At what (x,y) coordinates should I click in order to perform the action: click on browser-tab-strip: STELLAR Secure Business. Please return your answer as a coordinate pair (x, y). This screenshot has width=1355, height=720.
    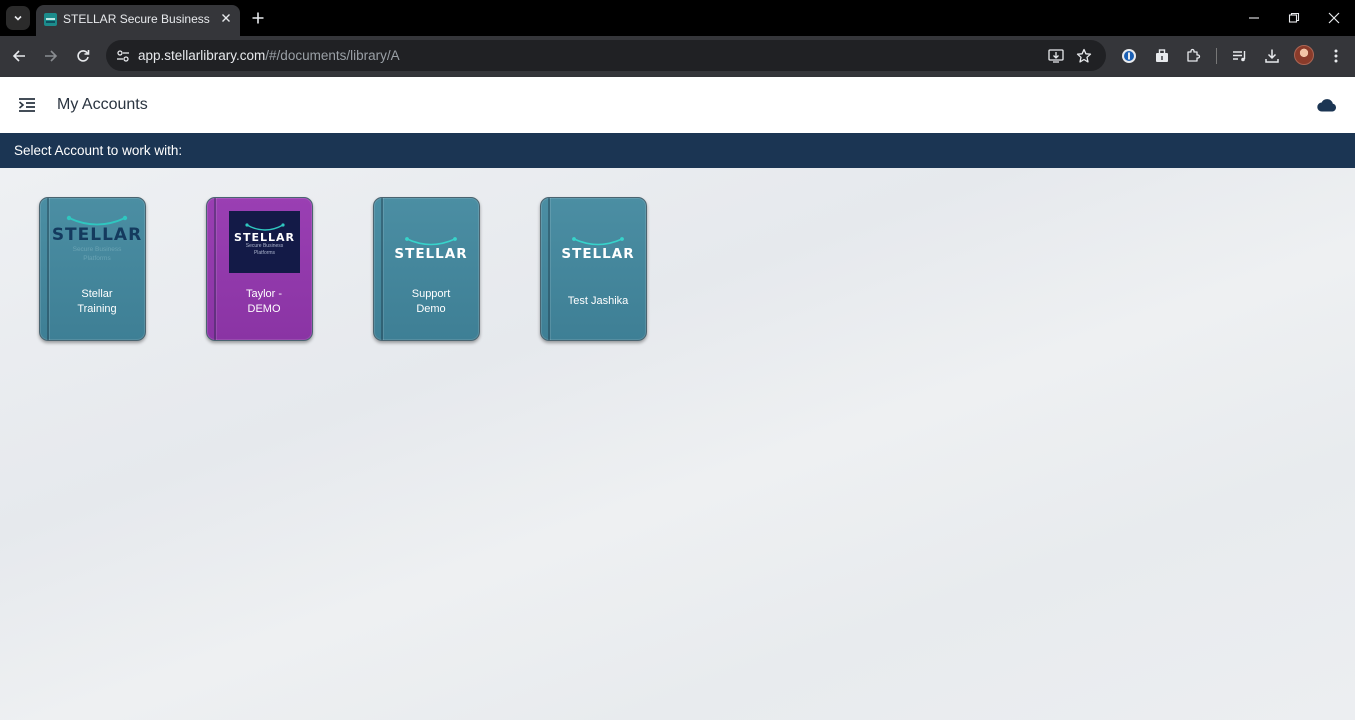
    Looking at the image, I should click on (677, 18).